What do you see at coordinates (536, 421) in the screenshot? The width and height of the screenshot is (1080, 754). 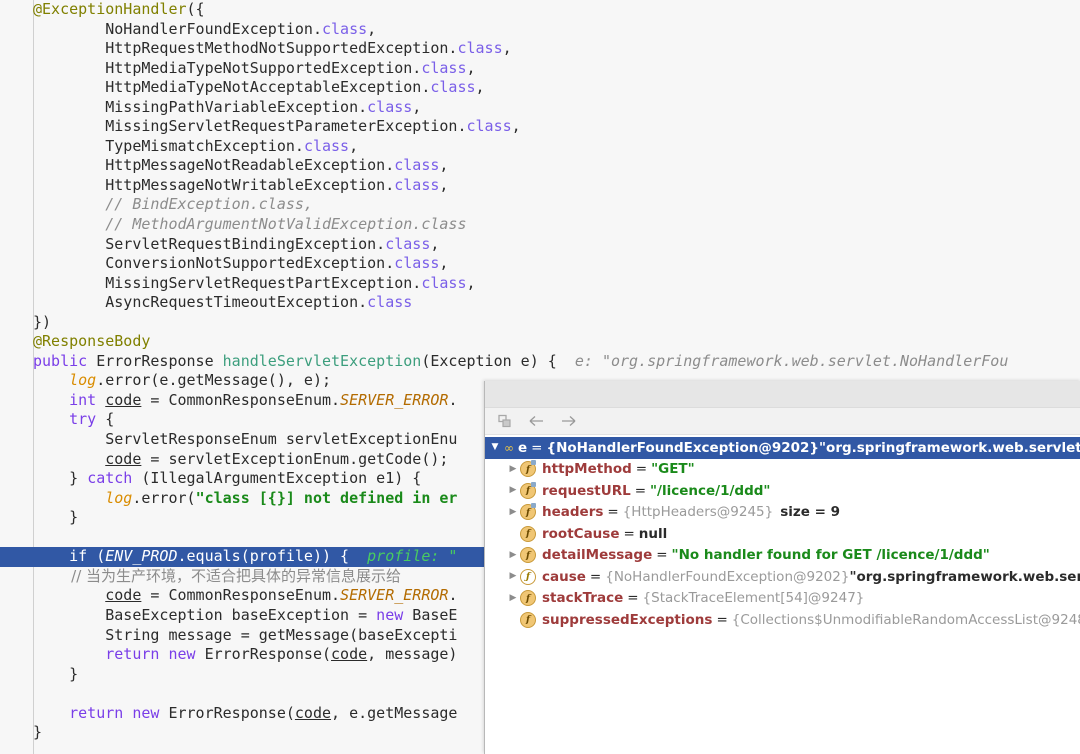 I see `back-arrow-icon` at bounding box center [536, 421].